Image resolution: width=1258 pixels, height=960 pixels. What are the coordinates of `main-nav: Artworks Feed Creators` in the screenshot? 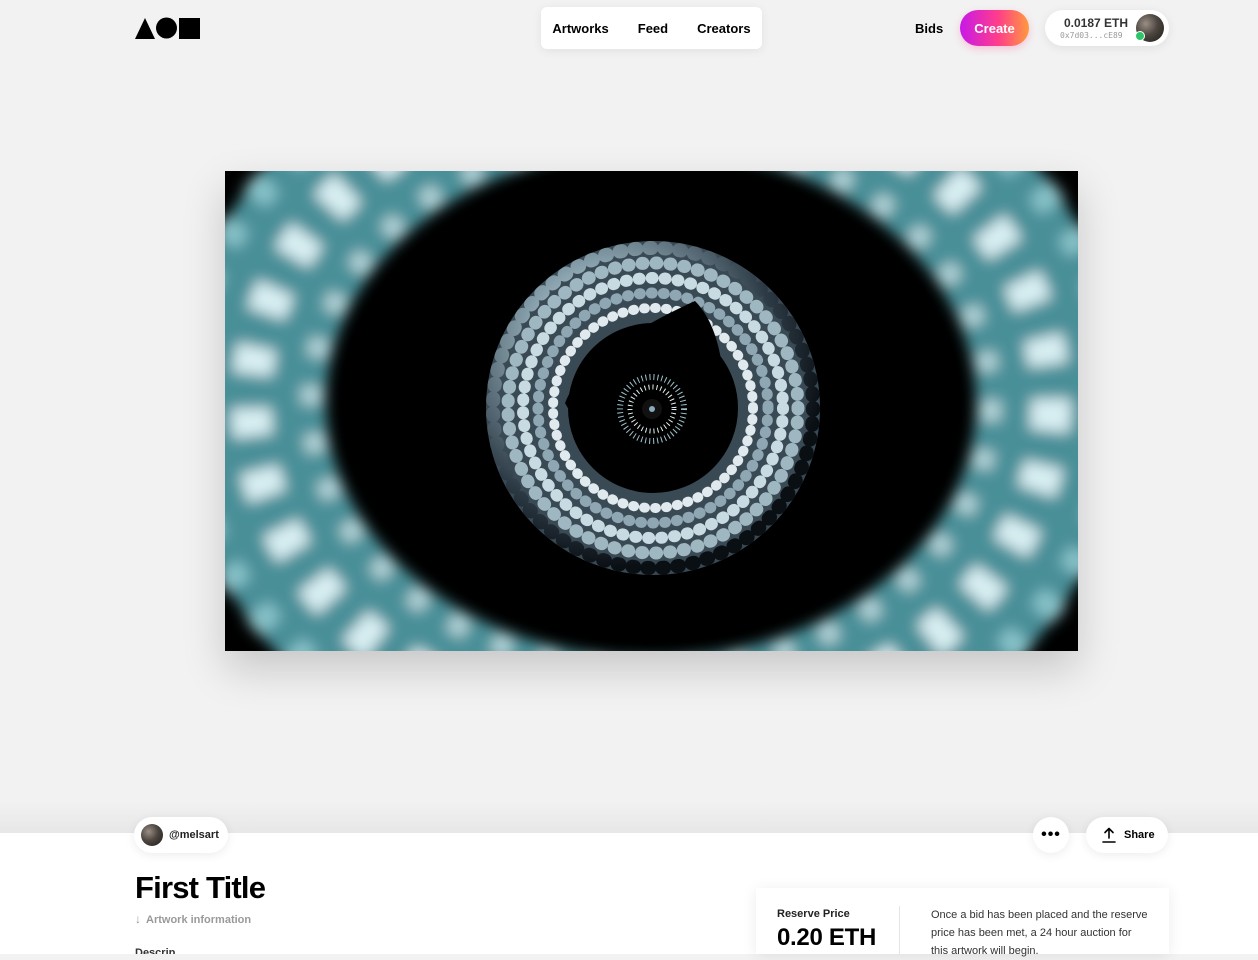 It's located at (651, 28).